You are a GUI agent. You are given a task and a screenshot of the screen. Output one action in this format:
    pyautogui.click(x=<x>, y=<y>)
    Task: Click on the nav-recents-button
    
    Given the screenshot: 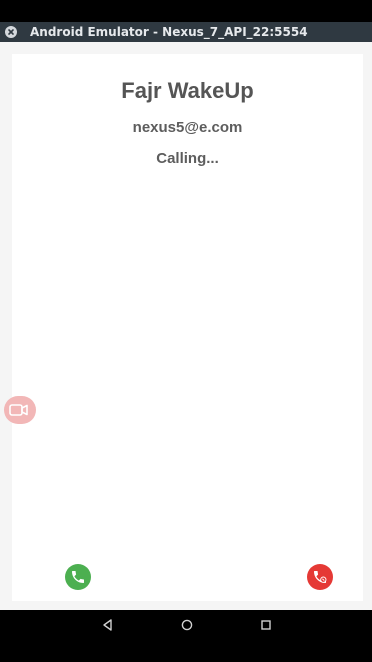 What is the action you would take?
    pyautogui.click(x=266, y=625)
    